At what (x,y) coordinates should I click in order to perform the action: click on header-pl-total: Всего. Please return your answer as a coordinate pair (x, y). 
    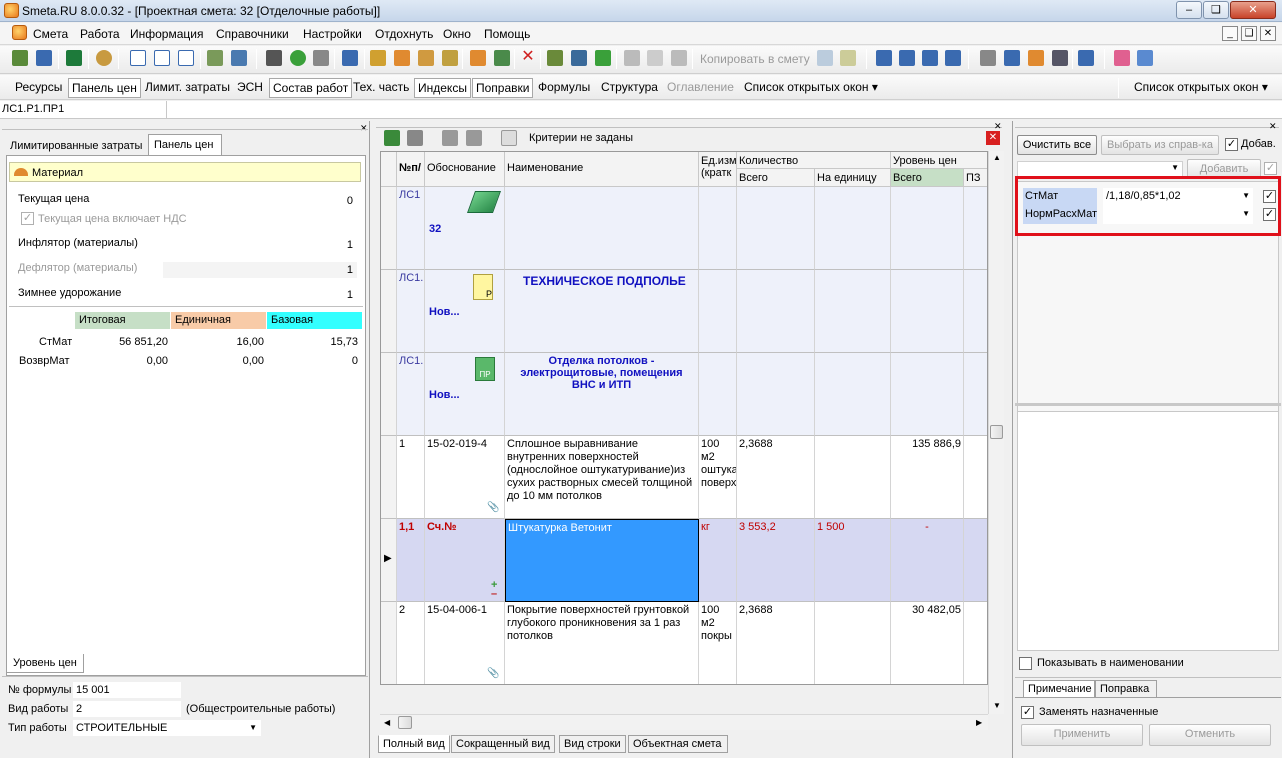
    Looking at the image, I should click on (927, 178).